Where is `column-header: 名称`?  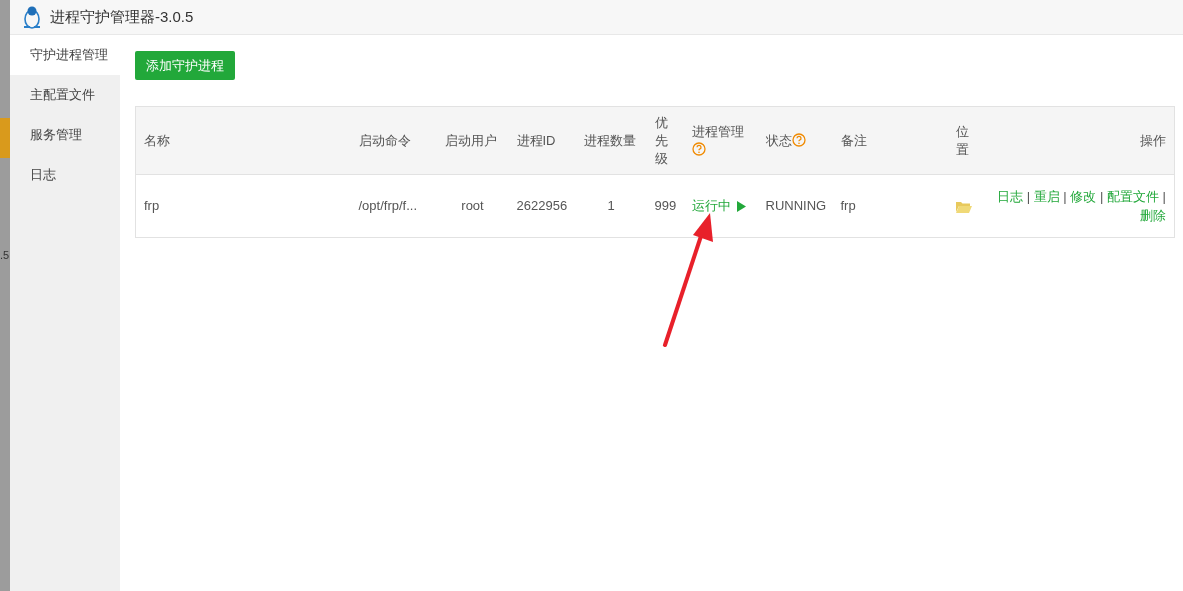
column-header: 名称 is located at coordinates (157, 140).